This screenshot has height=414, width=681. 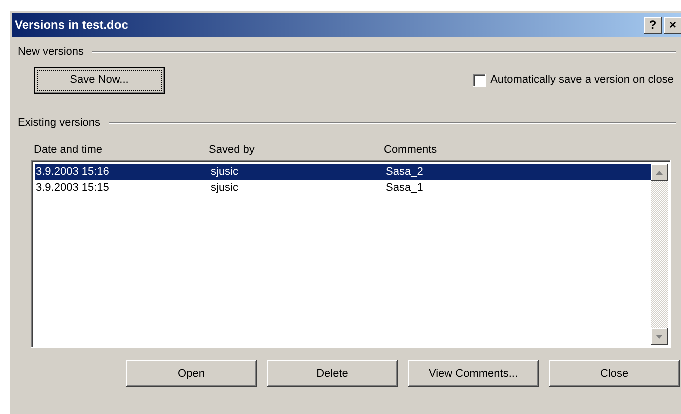 What do you see at coordinates (614, 373) in the screenshot?
I see `dialog-button: Close` at bounding box center [614, 373].